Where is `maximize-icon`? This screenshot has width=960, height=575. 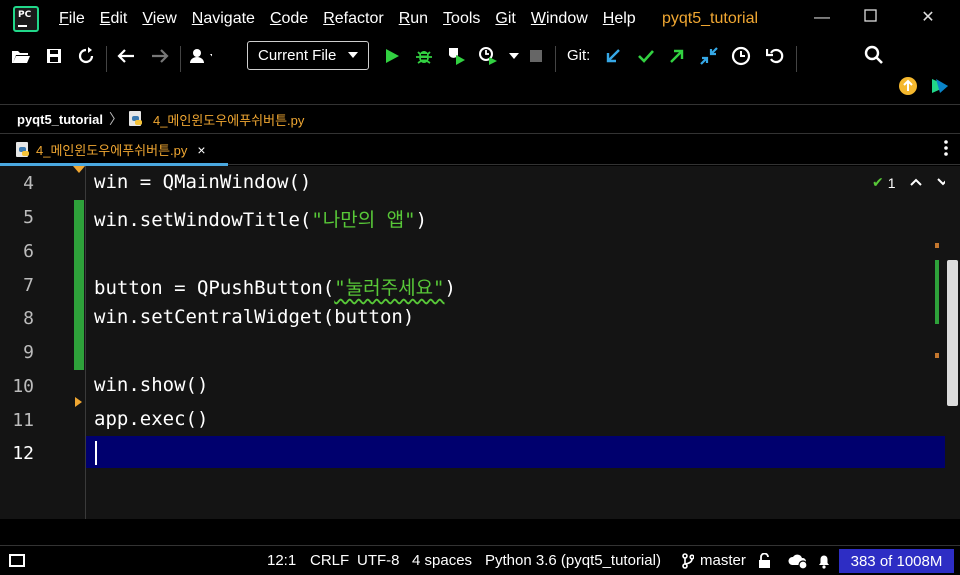 maximize-icon is located at coordinates (870, 18).